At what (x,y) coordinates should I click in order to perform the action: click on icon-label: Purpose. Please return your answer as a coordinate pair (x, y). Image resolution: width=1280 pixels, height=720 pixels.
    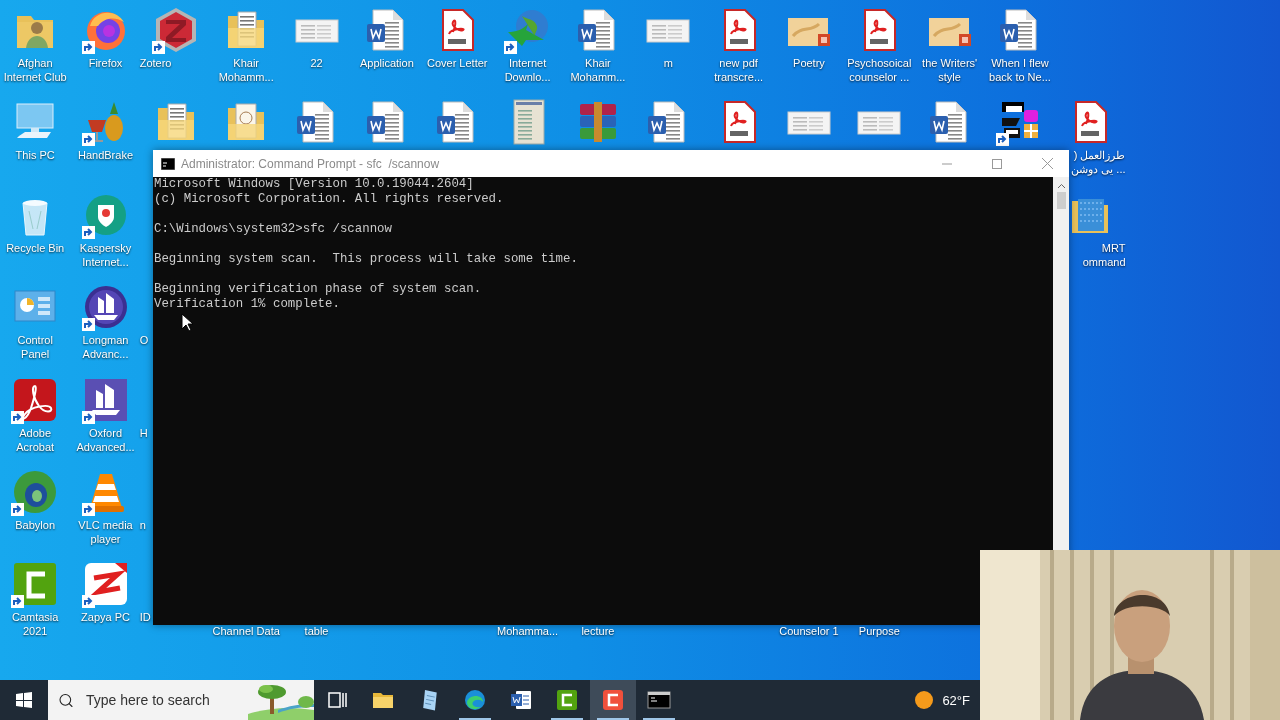
    Looking at the image, I should click on (879, 631).